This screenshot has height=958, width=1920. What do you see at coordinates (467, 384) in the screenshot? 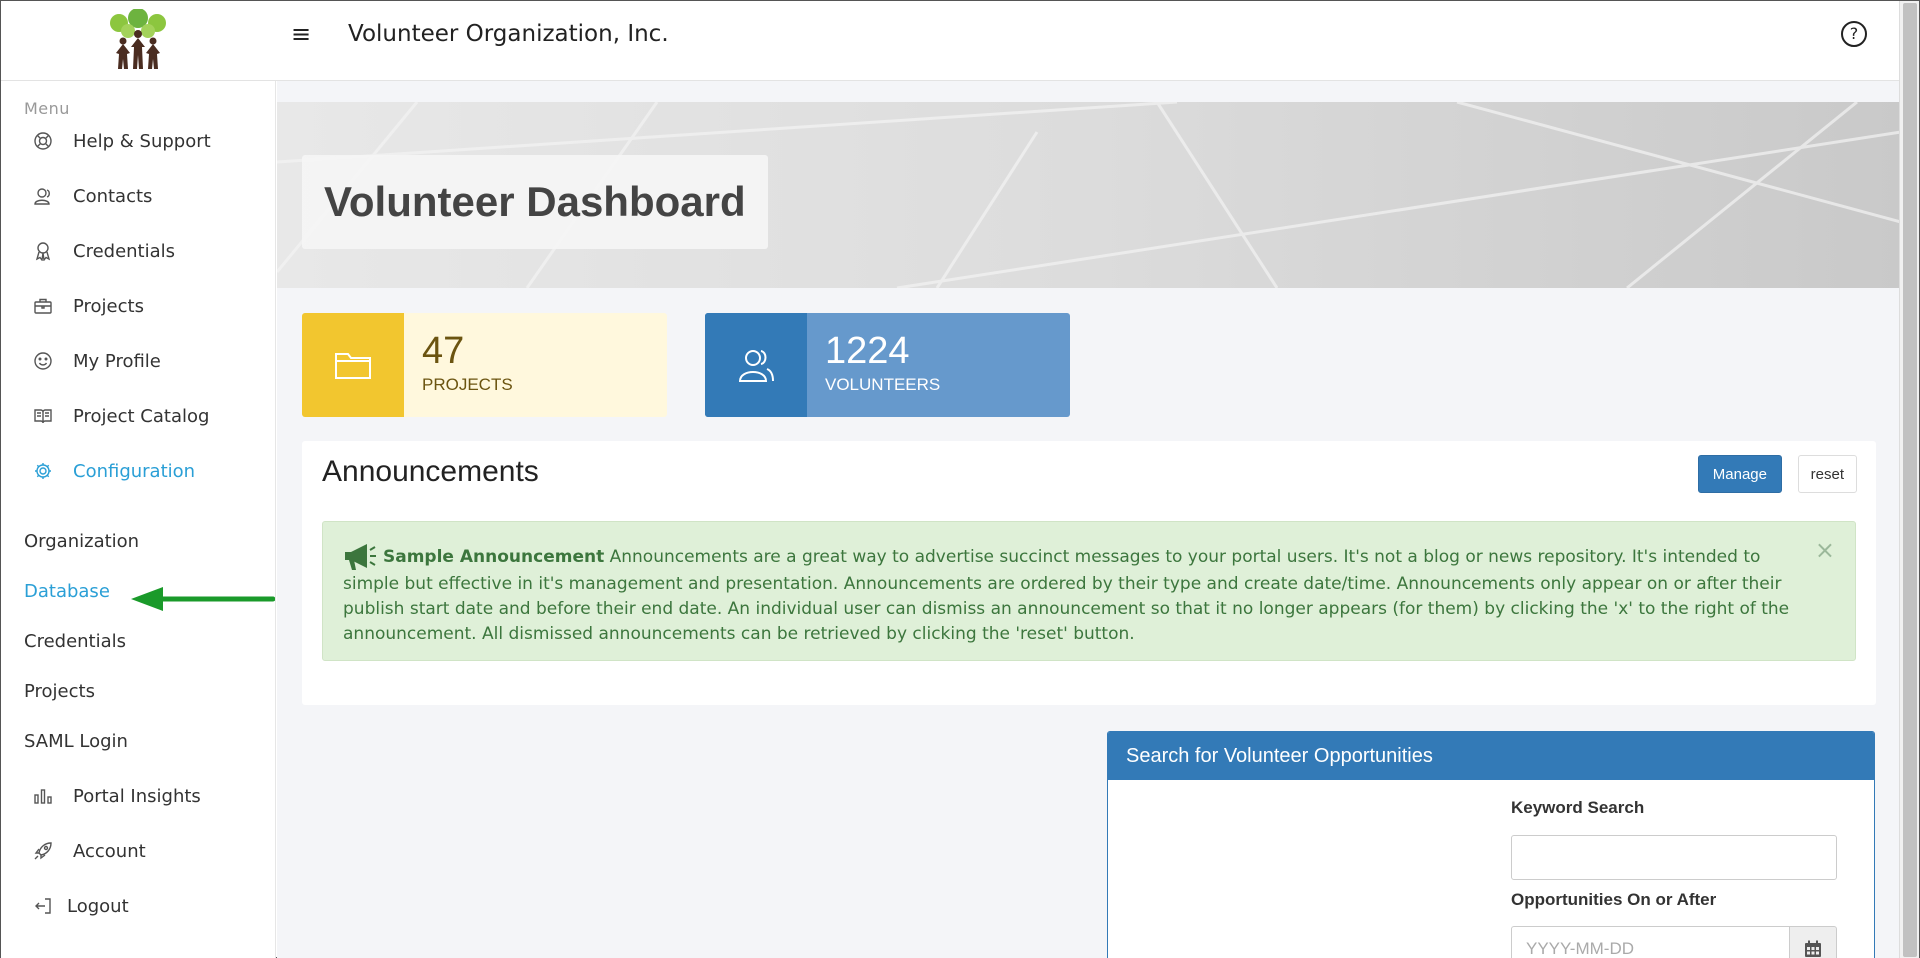
I see `projects-label: PROJECTS` at bounding box center [467, 384].